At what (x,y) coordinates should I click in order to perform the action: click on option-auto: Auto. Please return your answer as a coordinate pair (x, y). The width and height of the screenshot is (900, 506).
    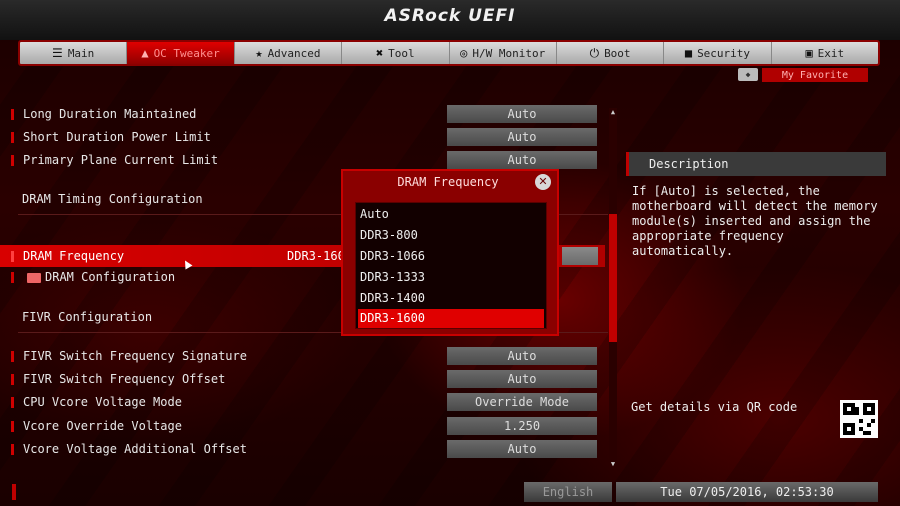
    Looking at the image, I should click on (451, 214).